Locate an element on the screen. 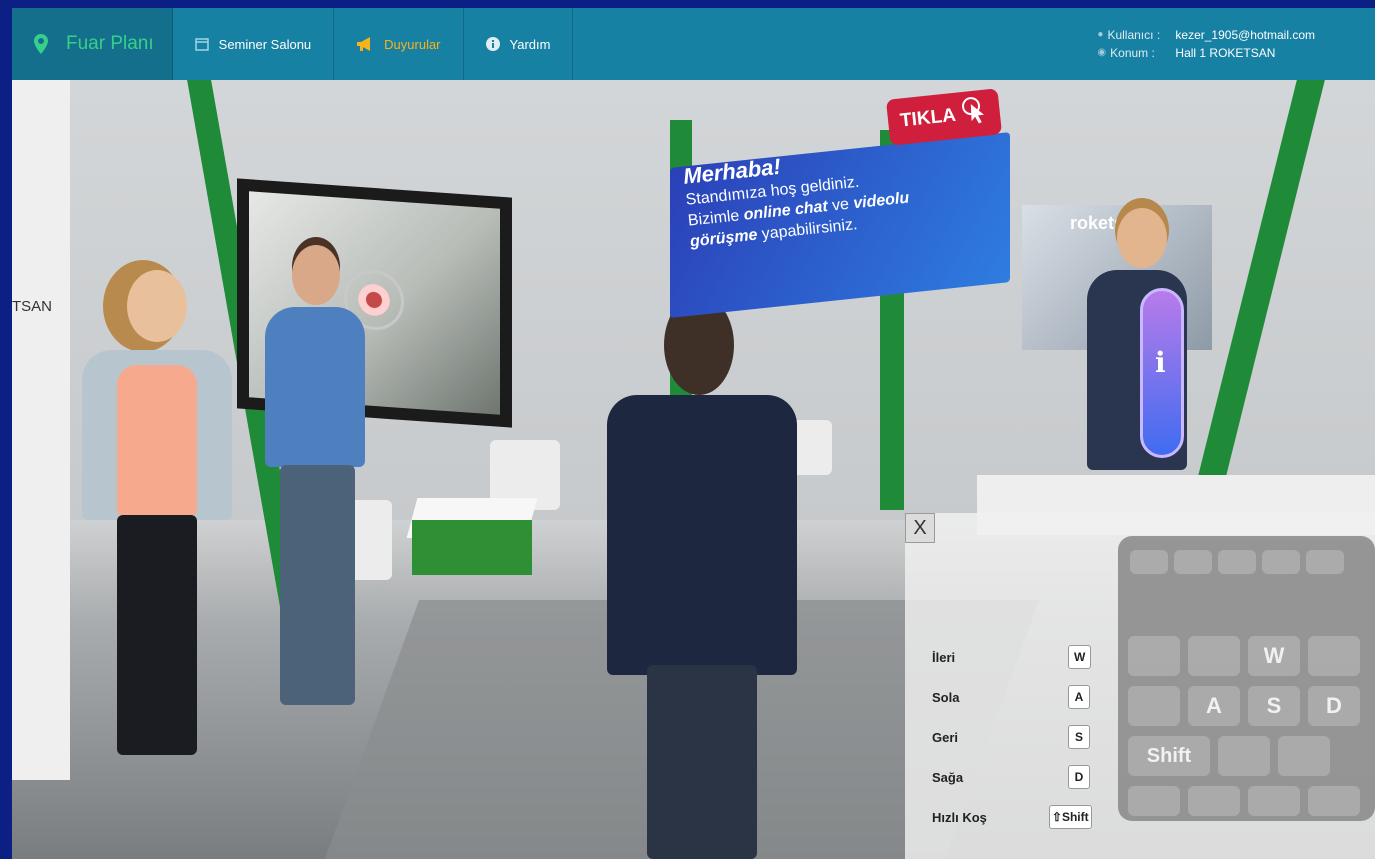 This screenshot has height=859, width=1375. close-help-button: X is located at coordinates (920, 528).